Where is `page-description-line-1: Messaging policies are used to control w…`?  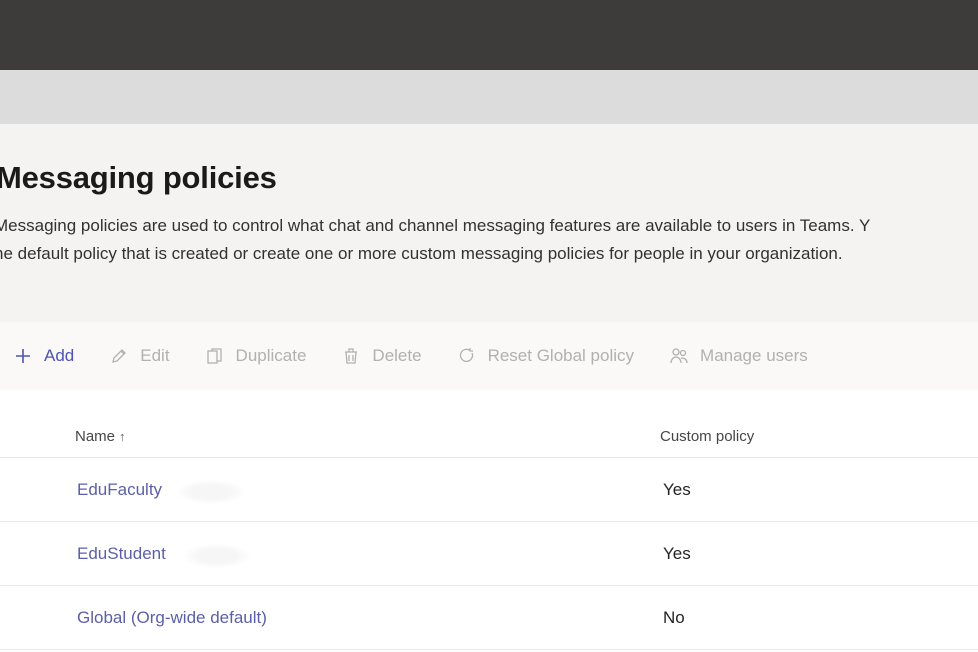 page-description-line-1: Messaging policies are used to control w… is located at coordinates (435, 225).